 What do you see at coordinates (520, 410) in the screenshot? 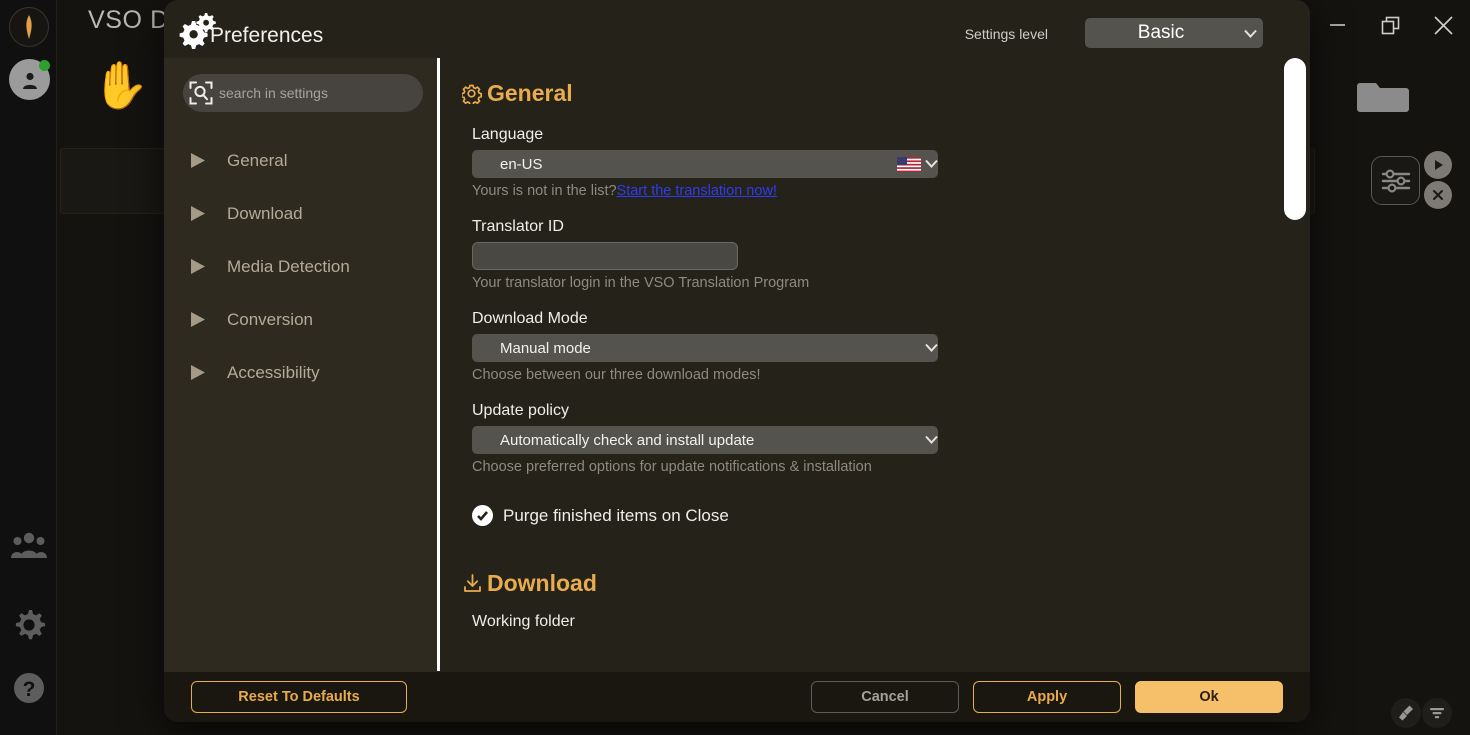
I see `update-policy-label: Update policy` at bounding box center [520, 410].